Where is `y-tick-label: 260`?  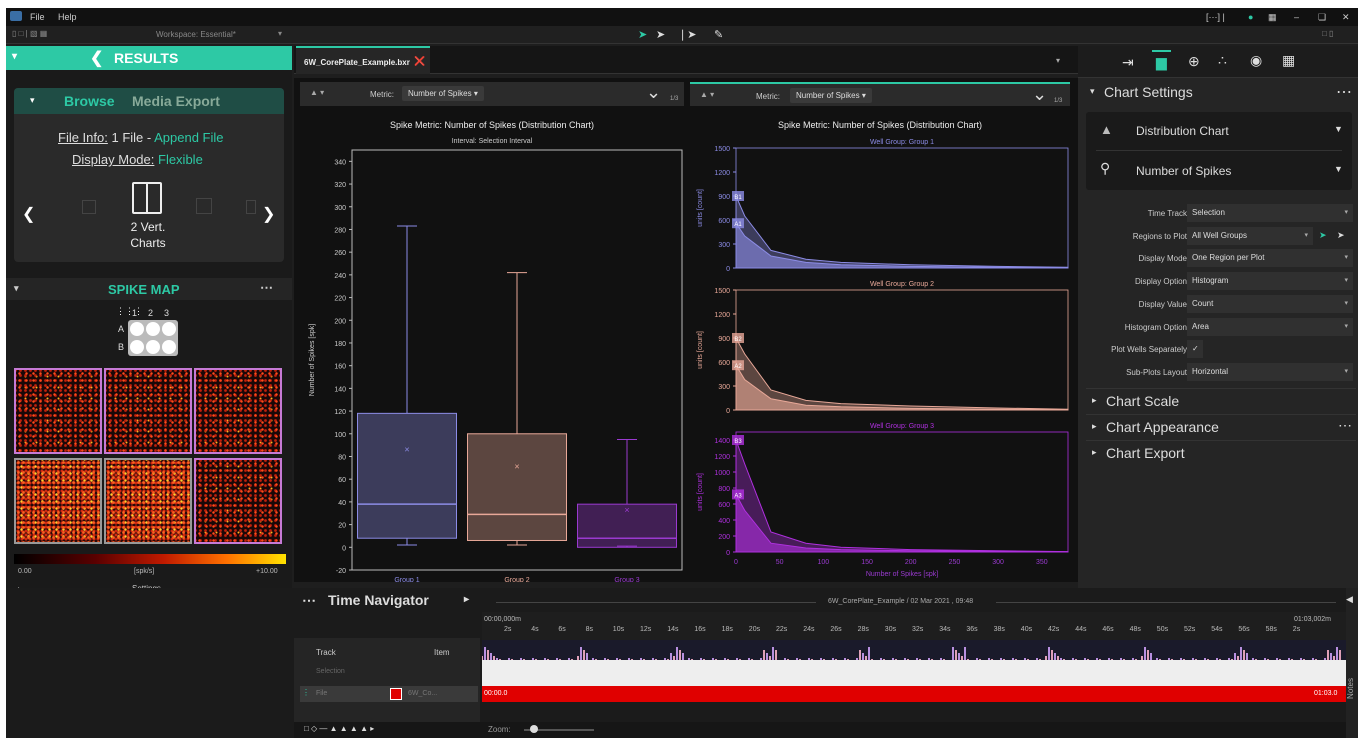
y-tick-label: 260 is located at coordinates (340, 253).